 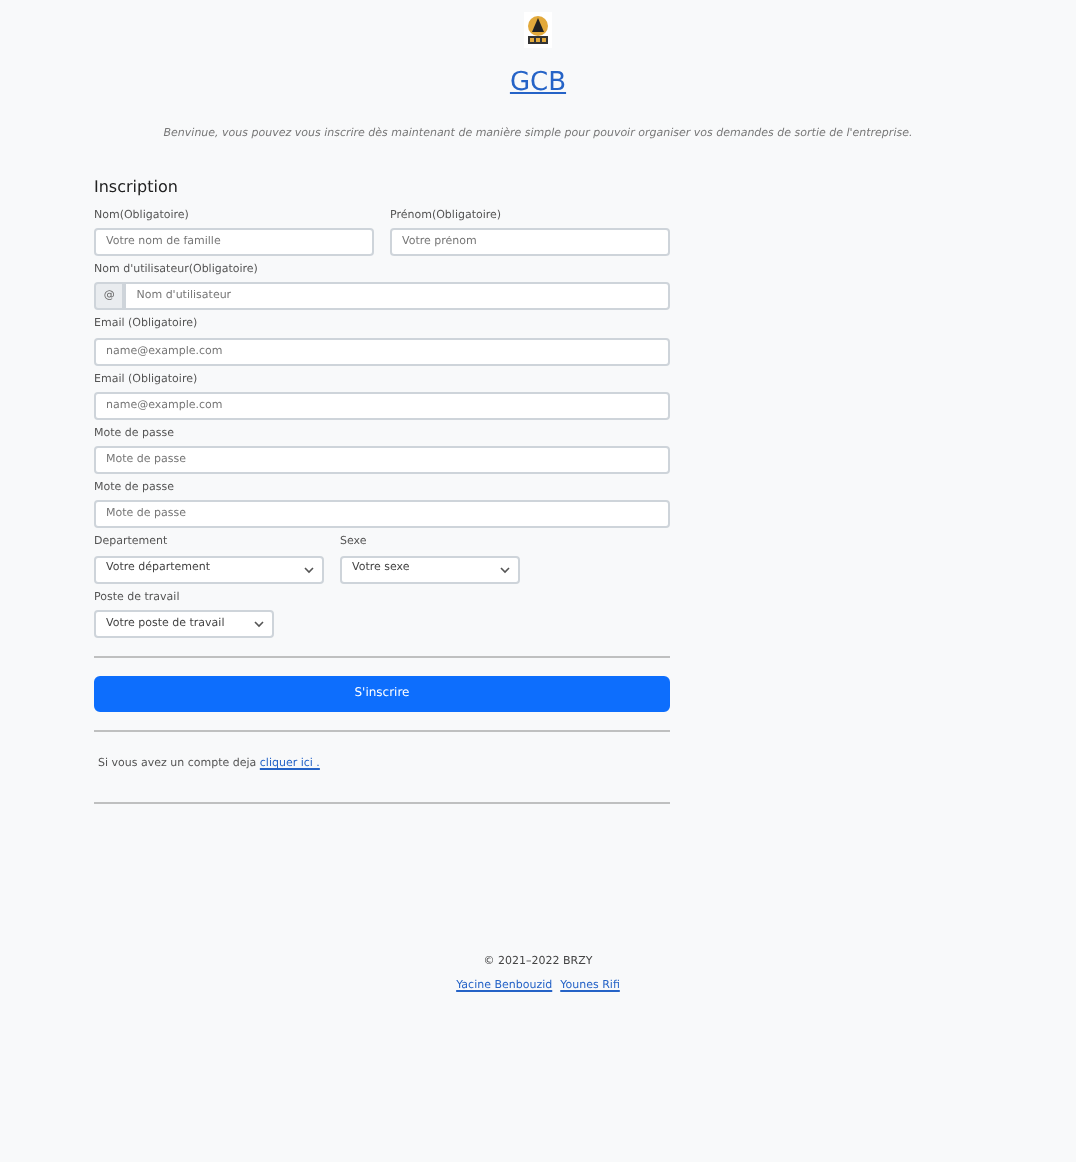 What do you see at coordinates (538, 83) in the screenshot?
I see `brand-title-link: GCB` at bounding box center [538, 83].